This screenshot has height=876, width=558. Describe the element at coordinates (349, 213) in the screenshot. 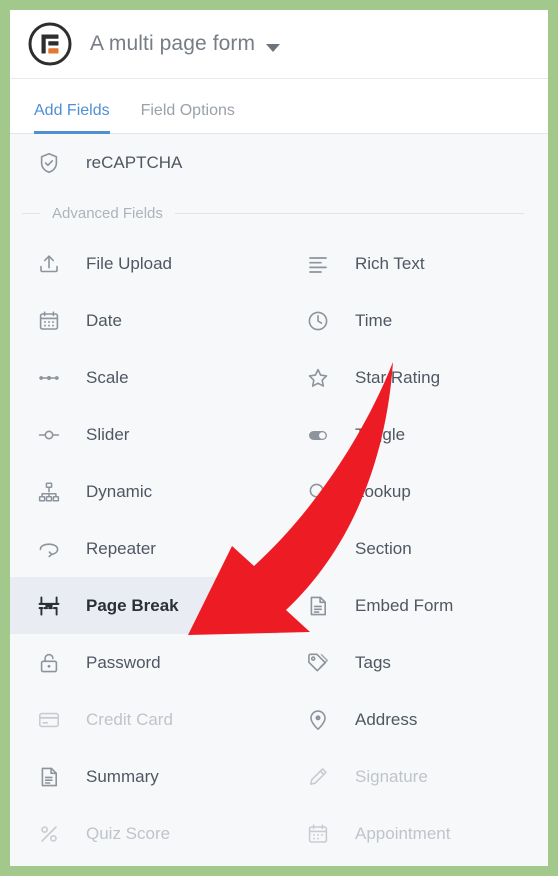

I see `divider-line-right` at that location.